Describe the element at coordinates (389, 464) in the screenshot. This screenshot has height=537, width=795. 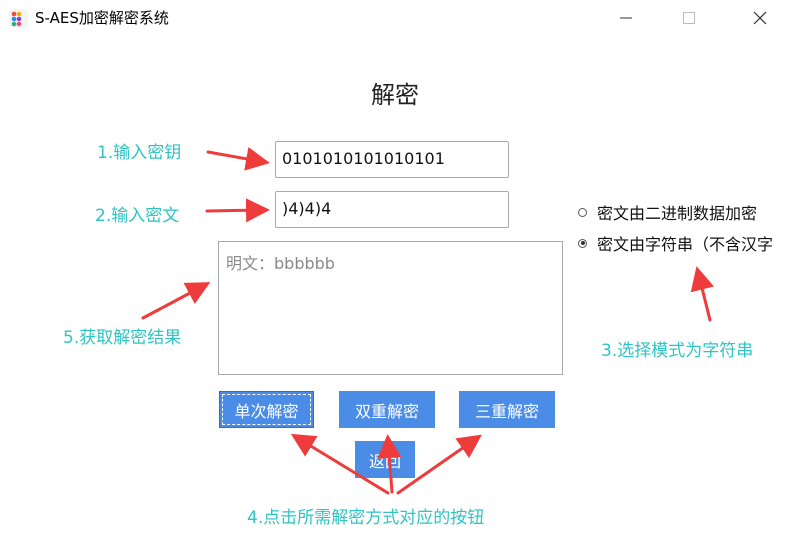
I see `arrow-step4-mid` at that location.